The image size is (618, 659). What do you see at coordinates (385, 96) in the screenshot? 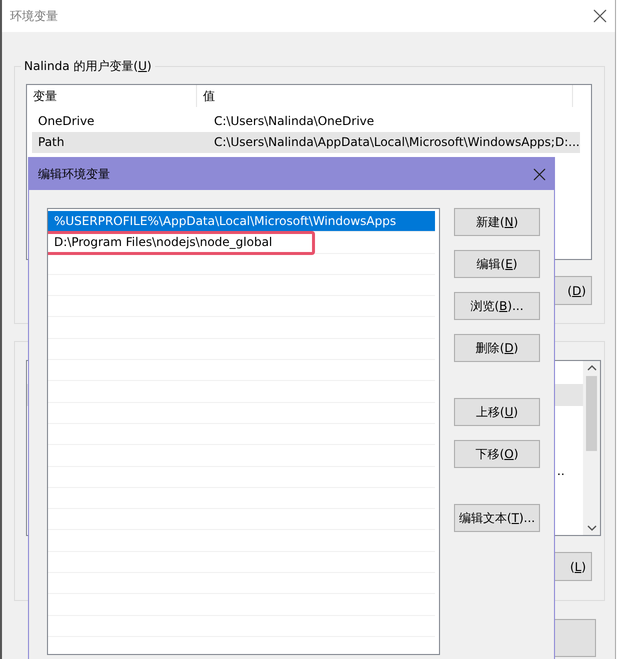
I see `column-header: 值` at bounding box center [385, 96].